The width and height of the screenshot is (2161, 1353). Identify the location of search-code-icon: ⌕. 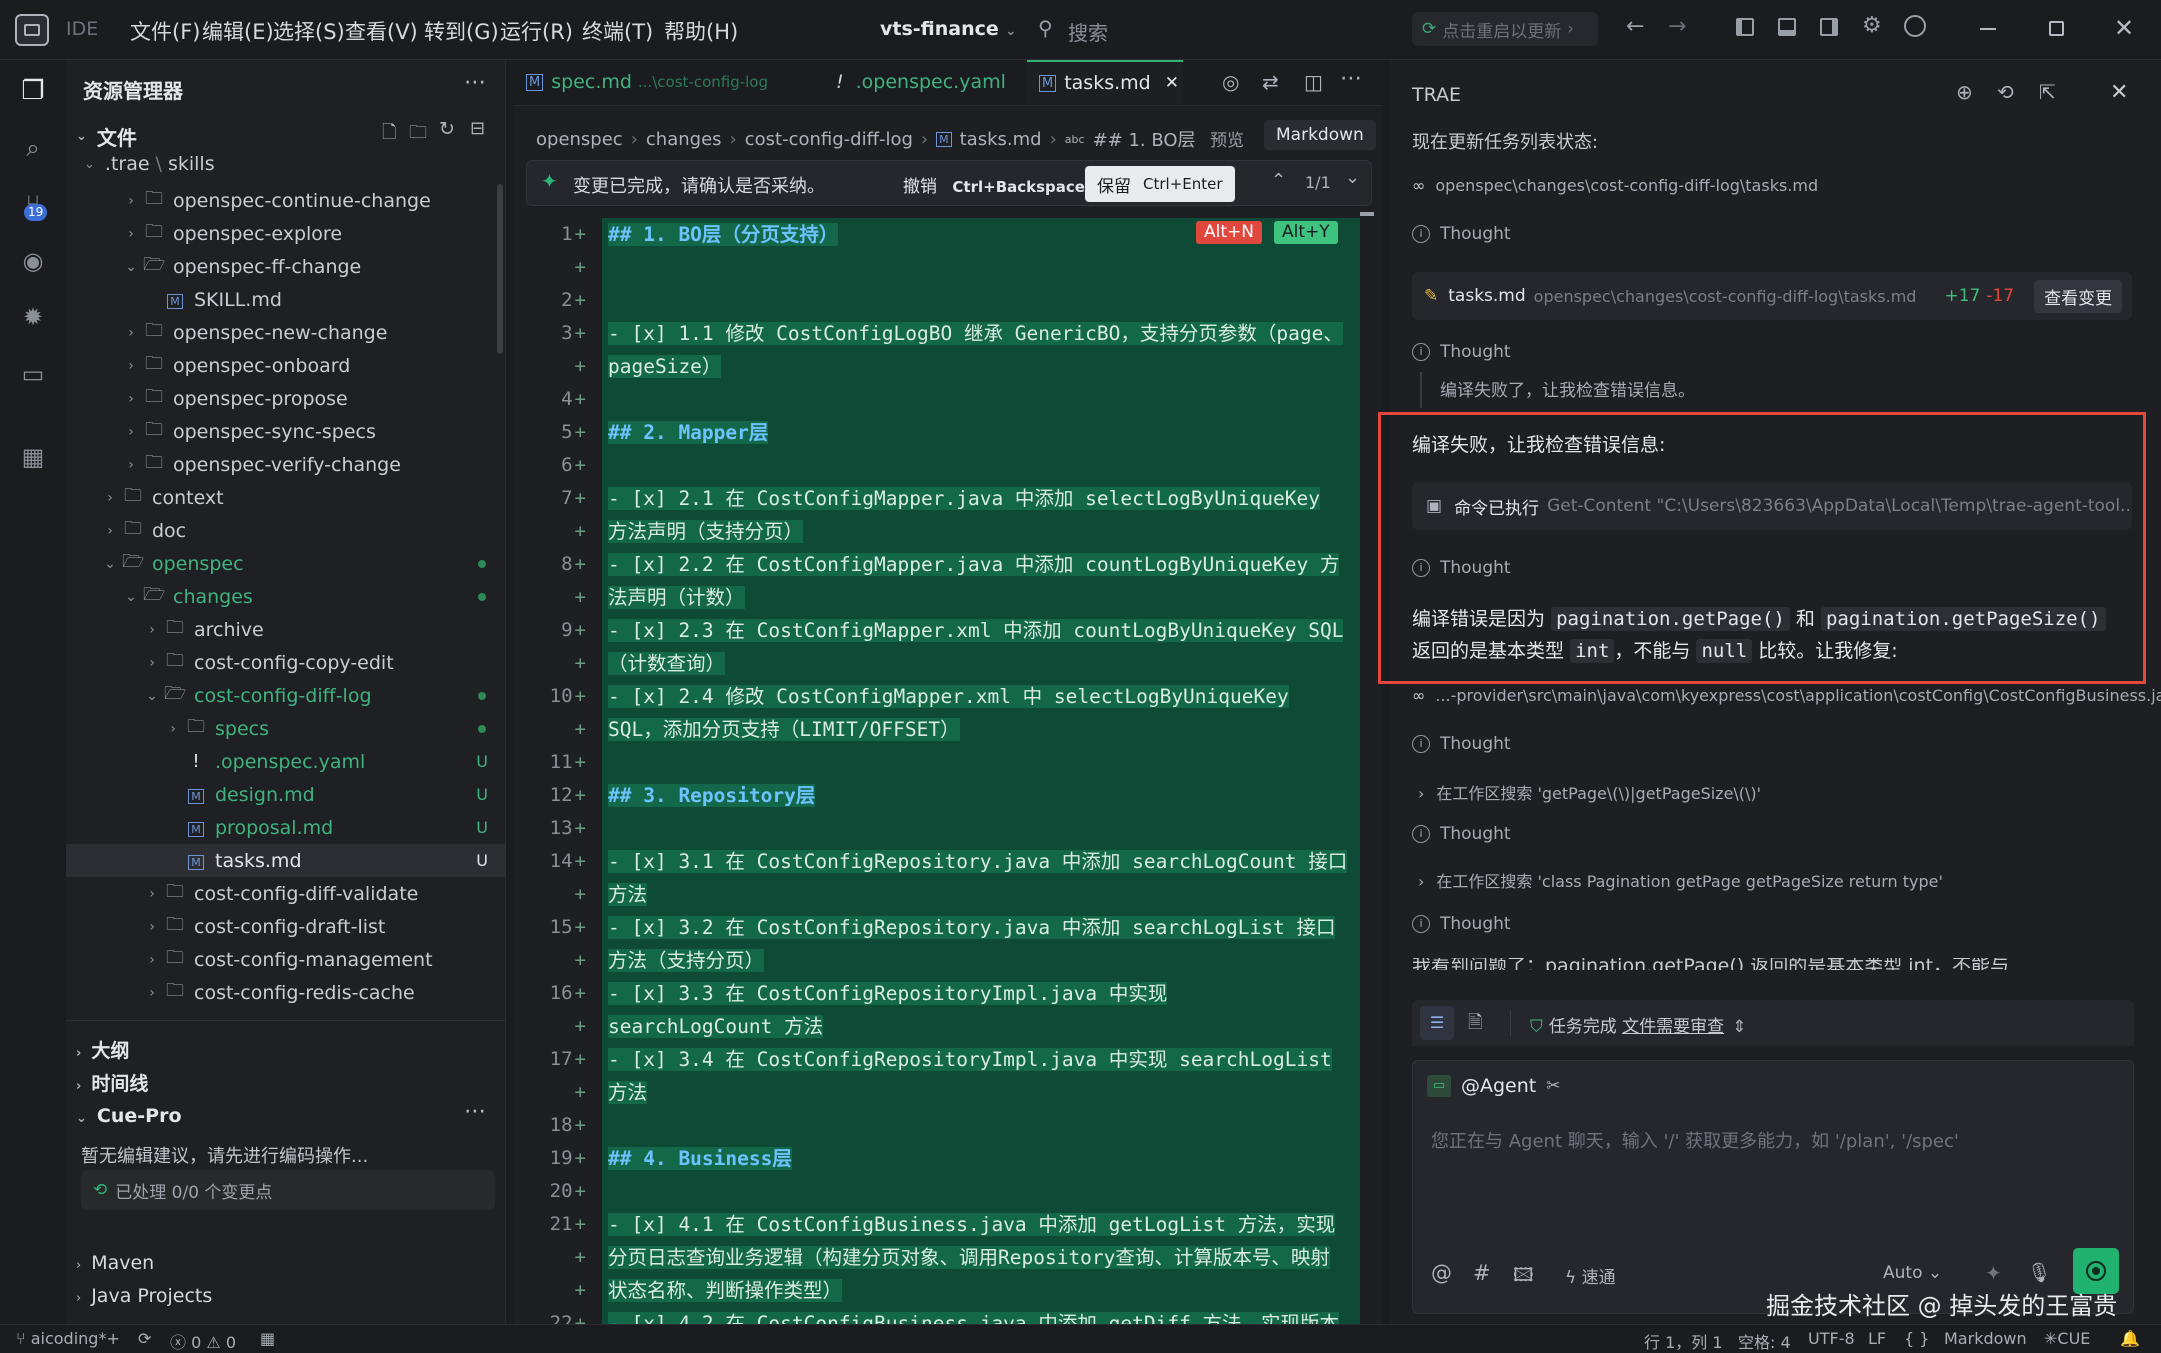
(33, 148).